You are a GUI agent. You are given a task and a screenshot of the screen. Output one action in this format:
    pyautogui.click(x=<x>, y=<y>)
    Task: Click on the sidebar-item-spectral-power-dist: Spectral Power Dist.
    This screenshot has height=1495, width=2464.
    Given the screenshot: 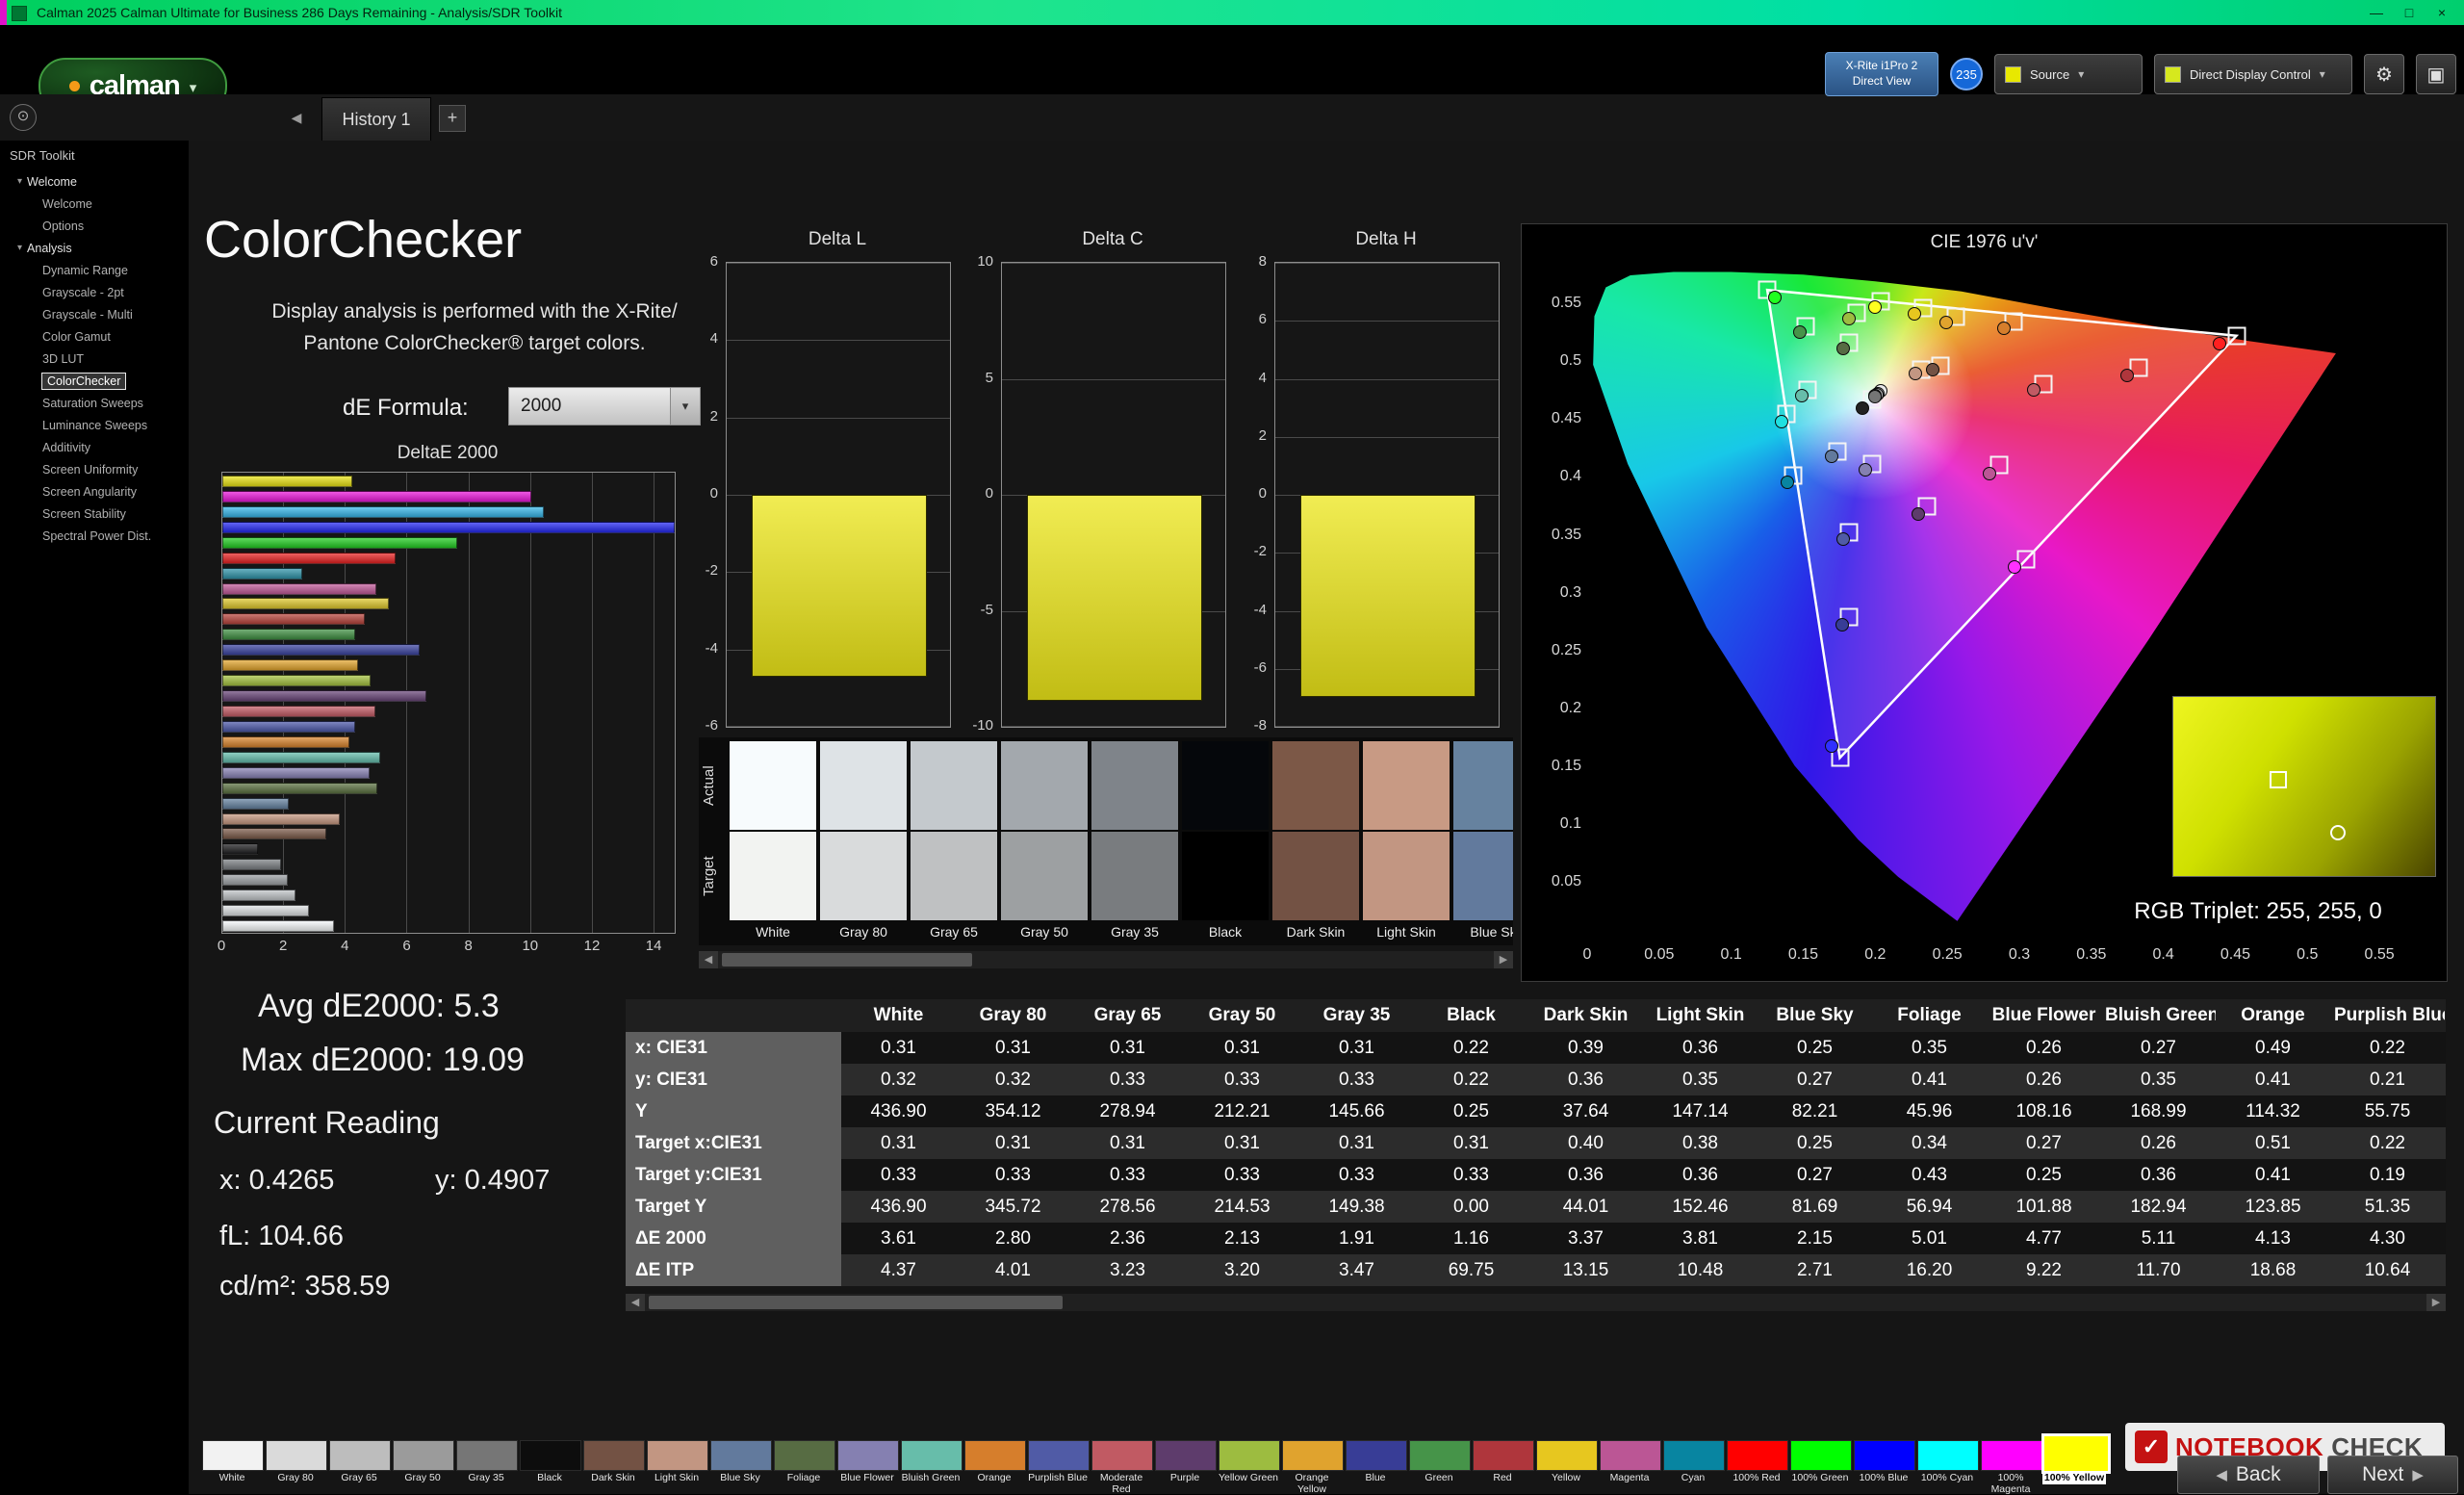 What is the action you would take?
    pyautogui.click(x=94, y=536)
    